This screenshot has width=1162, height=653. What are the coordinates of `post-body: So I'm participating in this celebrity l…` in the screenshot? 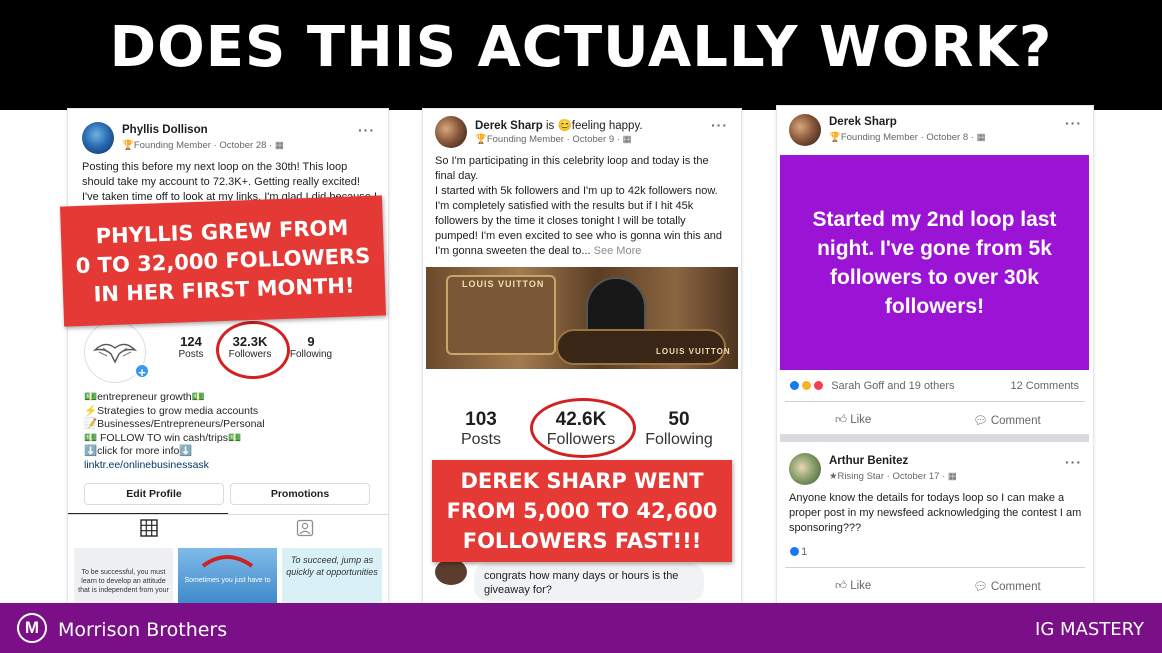 It's located at (579, 206).